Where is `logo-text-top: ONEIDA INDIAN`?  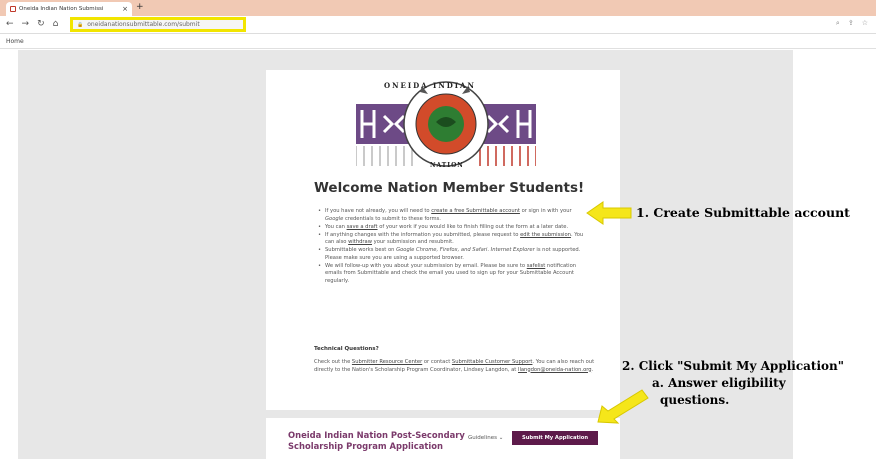 logo-text-top: ONEIDA INDIAN is located at coordinates (430, 85).